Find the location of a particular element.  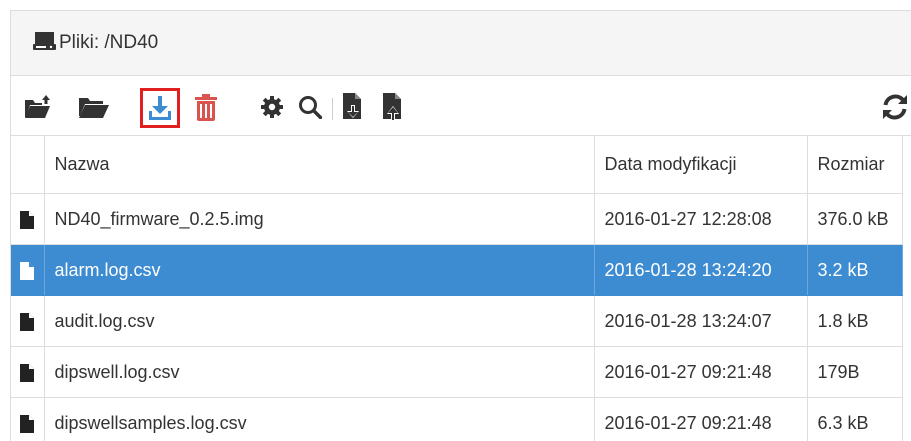

file-modified: 2016-01-28 13:24:20 is located at coordinates (701, 270).